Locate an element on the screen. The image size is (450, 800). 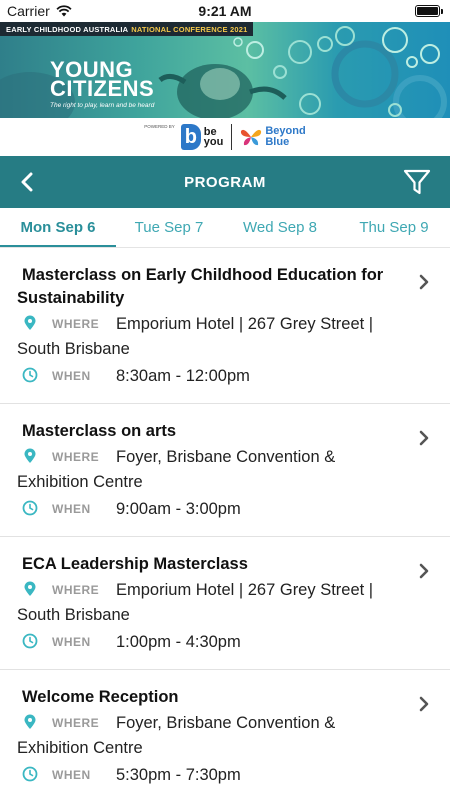
be-you-logo: b be you is located at coordinates (202, 137).